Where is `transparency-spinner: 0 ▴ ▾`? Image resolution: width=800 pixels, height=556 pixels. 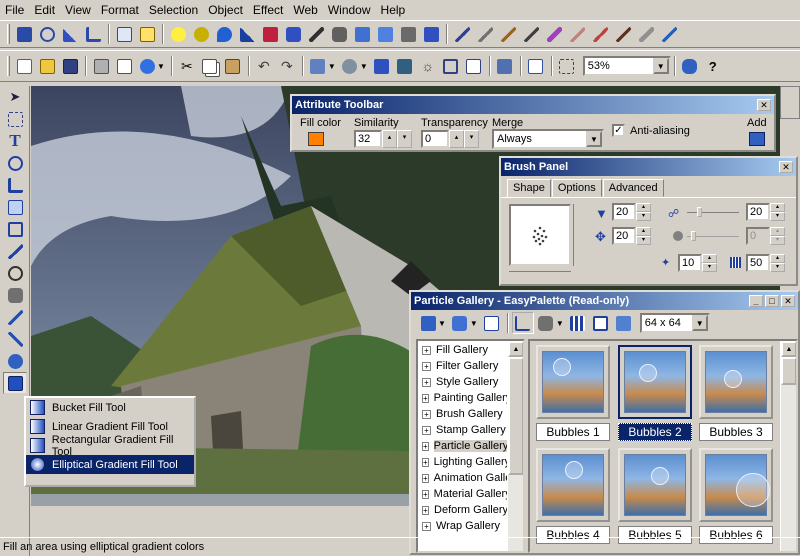
transparency-spinner: 0 ▴ ▾ is located at coordinates (450, 139).